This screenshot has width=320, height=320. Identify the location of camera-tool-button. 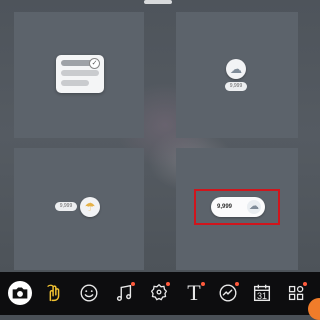
(20, 293).